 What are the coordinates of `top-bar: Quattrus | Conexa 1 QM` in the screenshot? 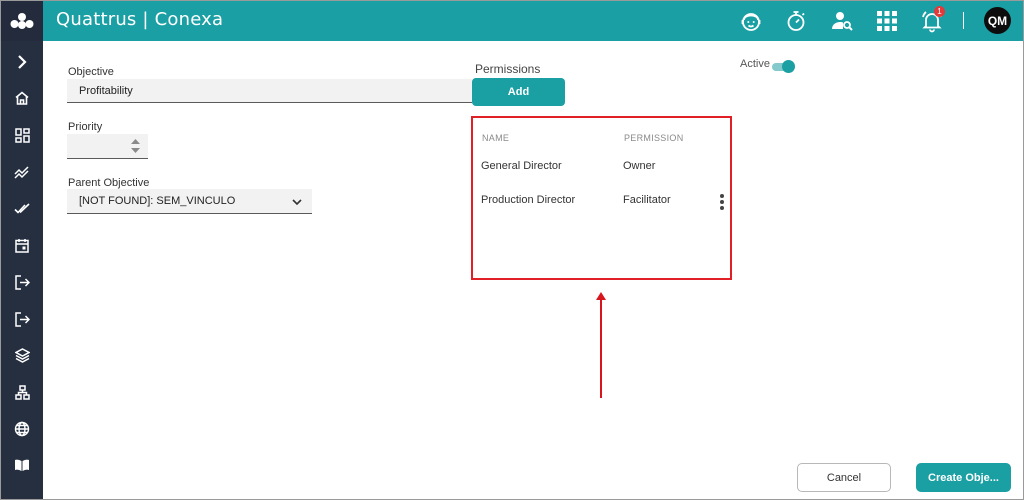 It's located at (512, 21).